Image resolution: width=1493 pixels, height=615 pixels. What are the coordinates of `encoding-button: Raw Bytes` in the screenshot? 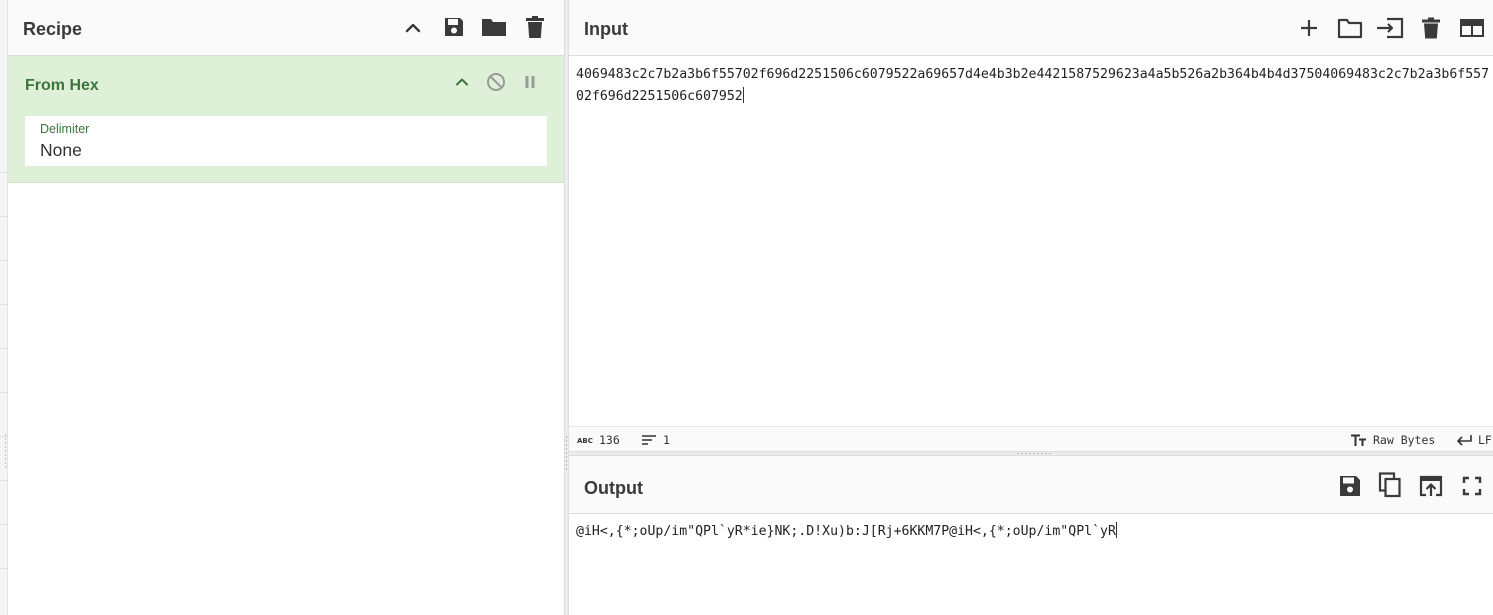 It's located at (1392, 440).